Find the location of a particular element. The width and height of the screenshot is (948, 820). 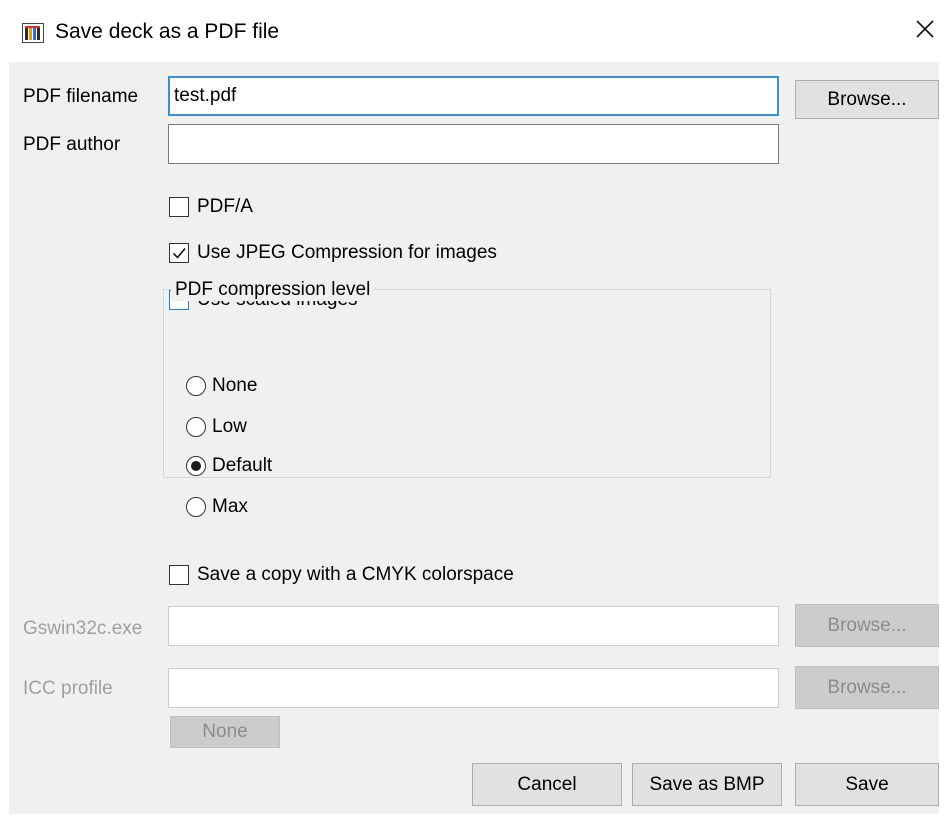

jpeg-compression-checkbox: Use JPEG Compression for images is located at coordinates (333, 253).